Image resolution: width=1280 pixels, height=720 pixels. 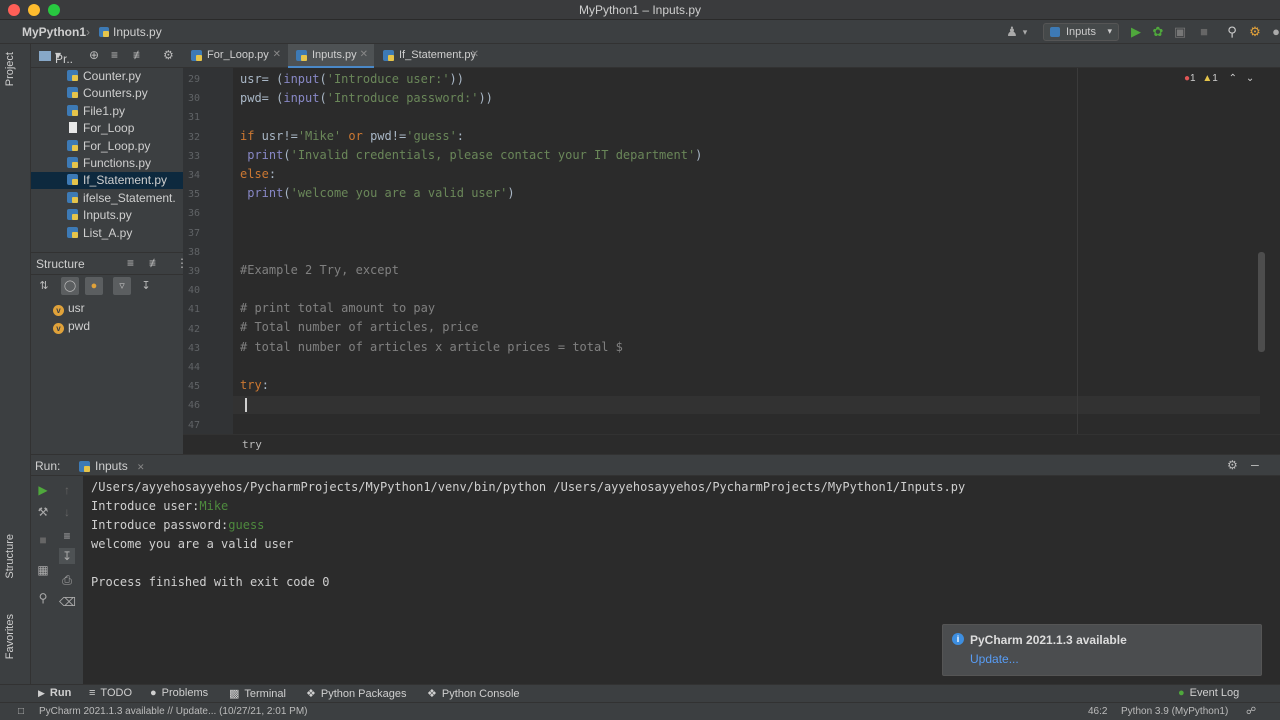 What do you see at coordinates (94, 55) in the screenshot?
I see `locate-file-icon: ⊕` at bounding box center [94, 55].